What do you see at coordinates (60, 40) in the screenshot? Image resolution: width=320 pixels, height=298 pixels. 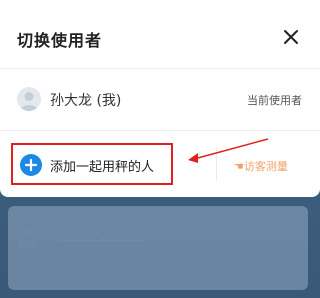 I see `dialog-title: 切换使用者` at bounding box center [60, 40].